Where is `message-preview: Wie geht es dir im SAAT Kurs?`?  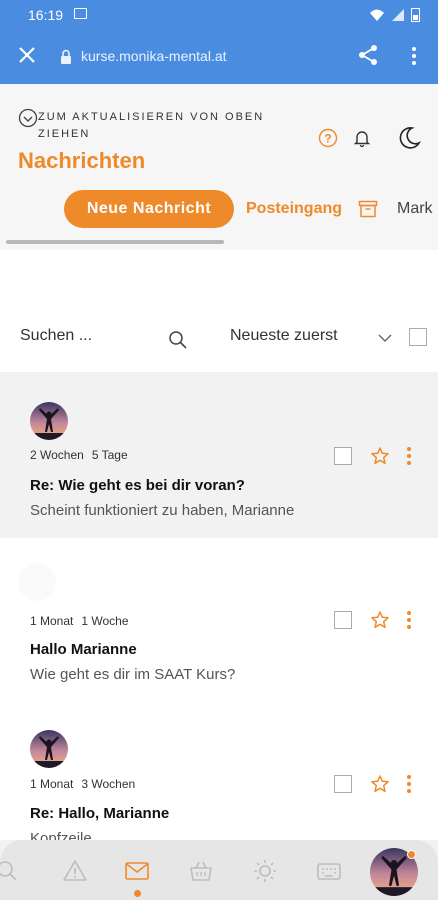
message-preview: Wie geht es dir im SAAT Kurs? is located at coordinates (132, 674).